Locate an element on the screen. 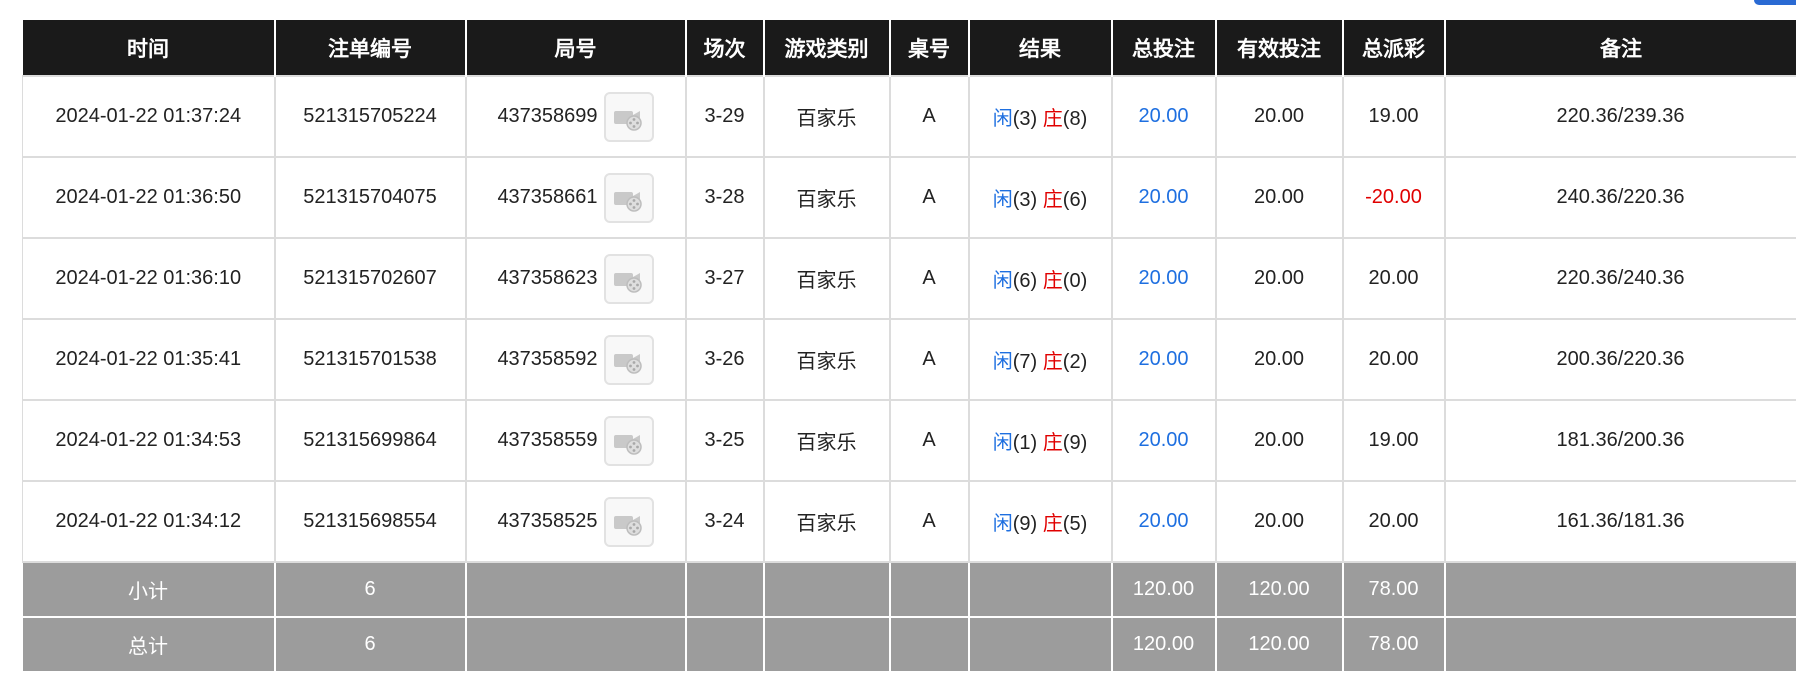 This screenshot has width=1796, height=685. cell-round: 437358525 is located at coordinates (575, 521).